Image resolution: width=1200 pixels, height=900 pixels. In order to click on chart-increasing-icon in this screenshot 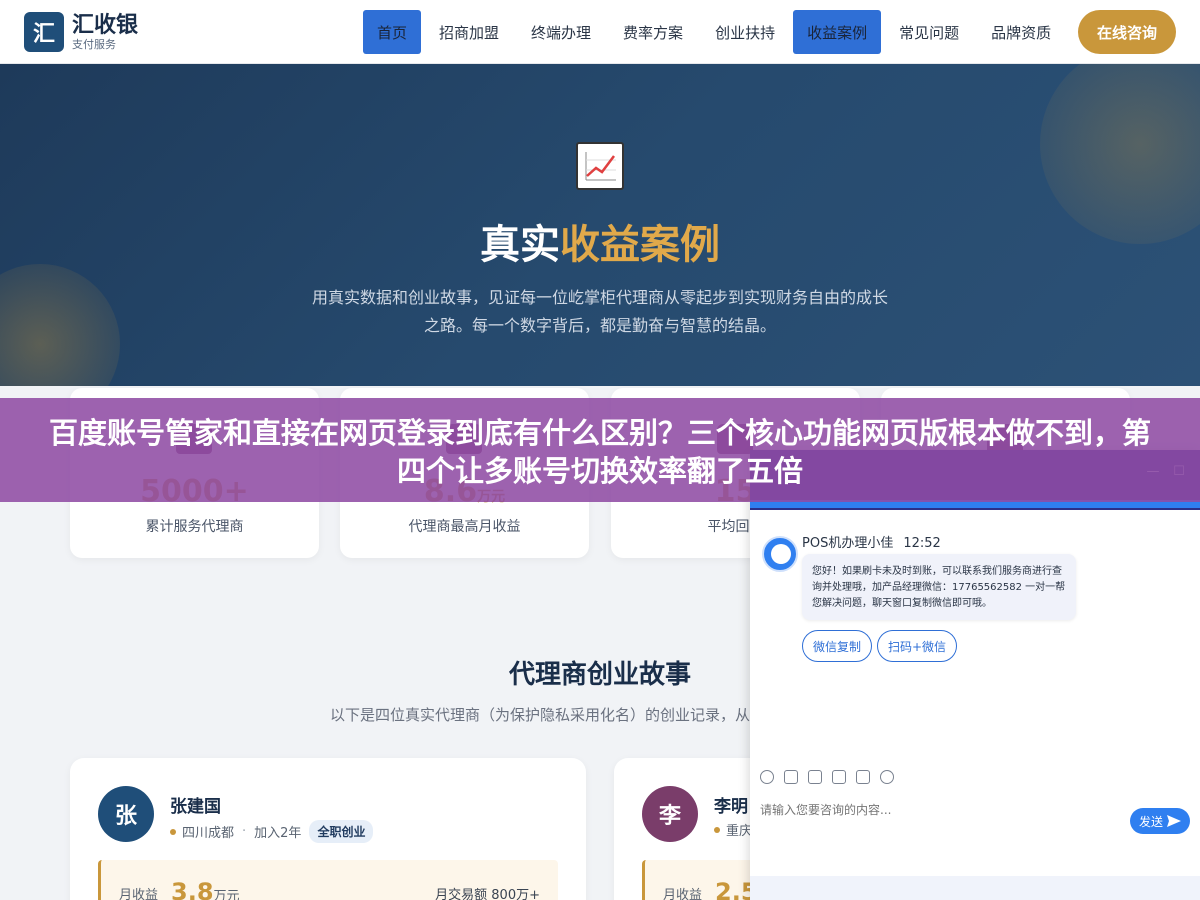, I will do `click(600, 166)`.